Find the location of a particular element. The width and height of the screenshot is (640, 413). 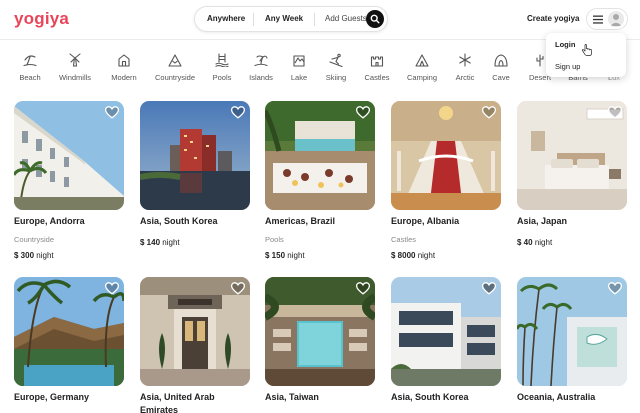

skiing-icon is located at coordinates (336, 60).